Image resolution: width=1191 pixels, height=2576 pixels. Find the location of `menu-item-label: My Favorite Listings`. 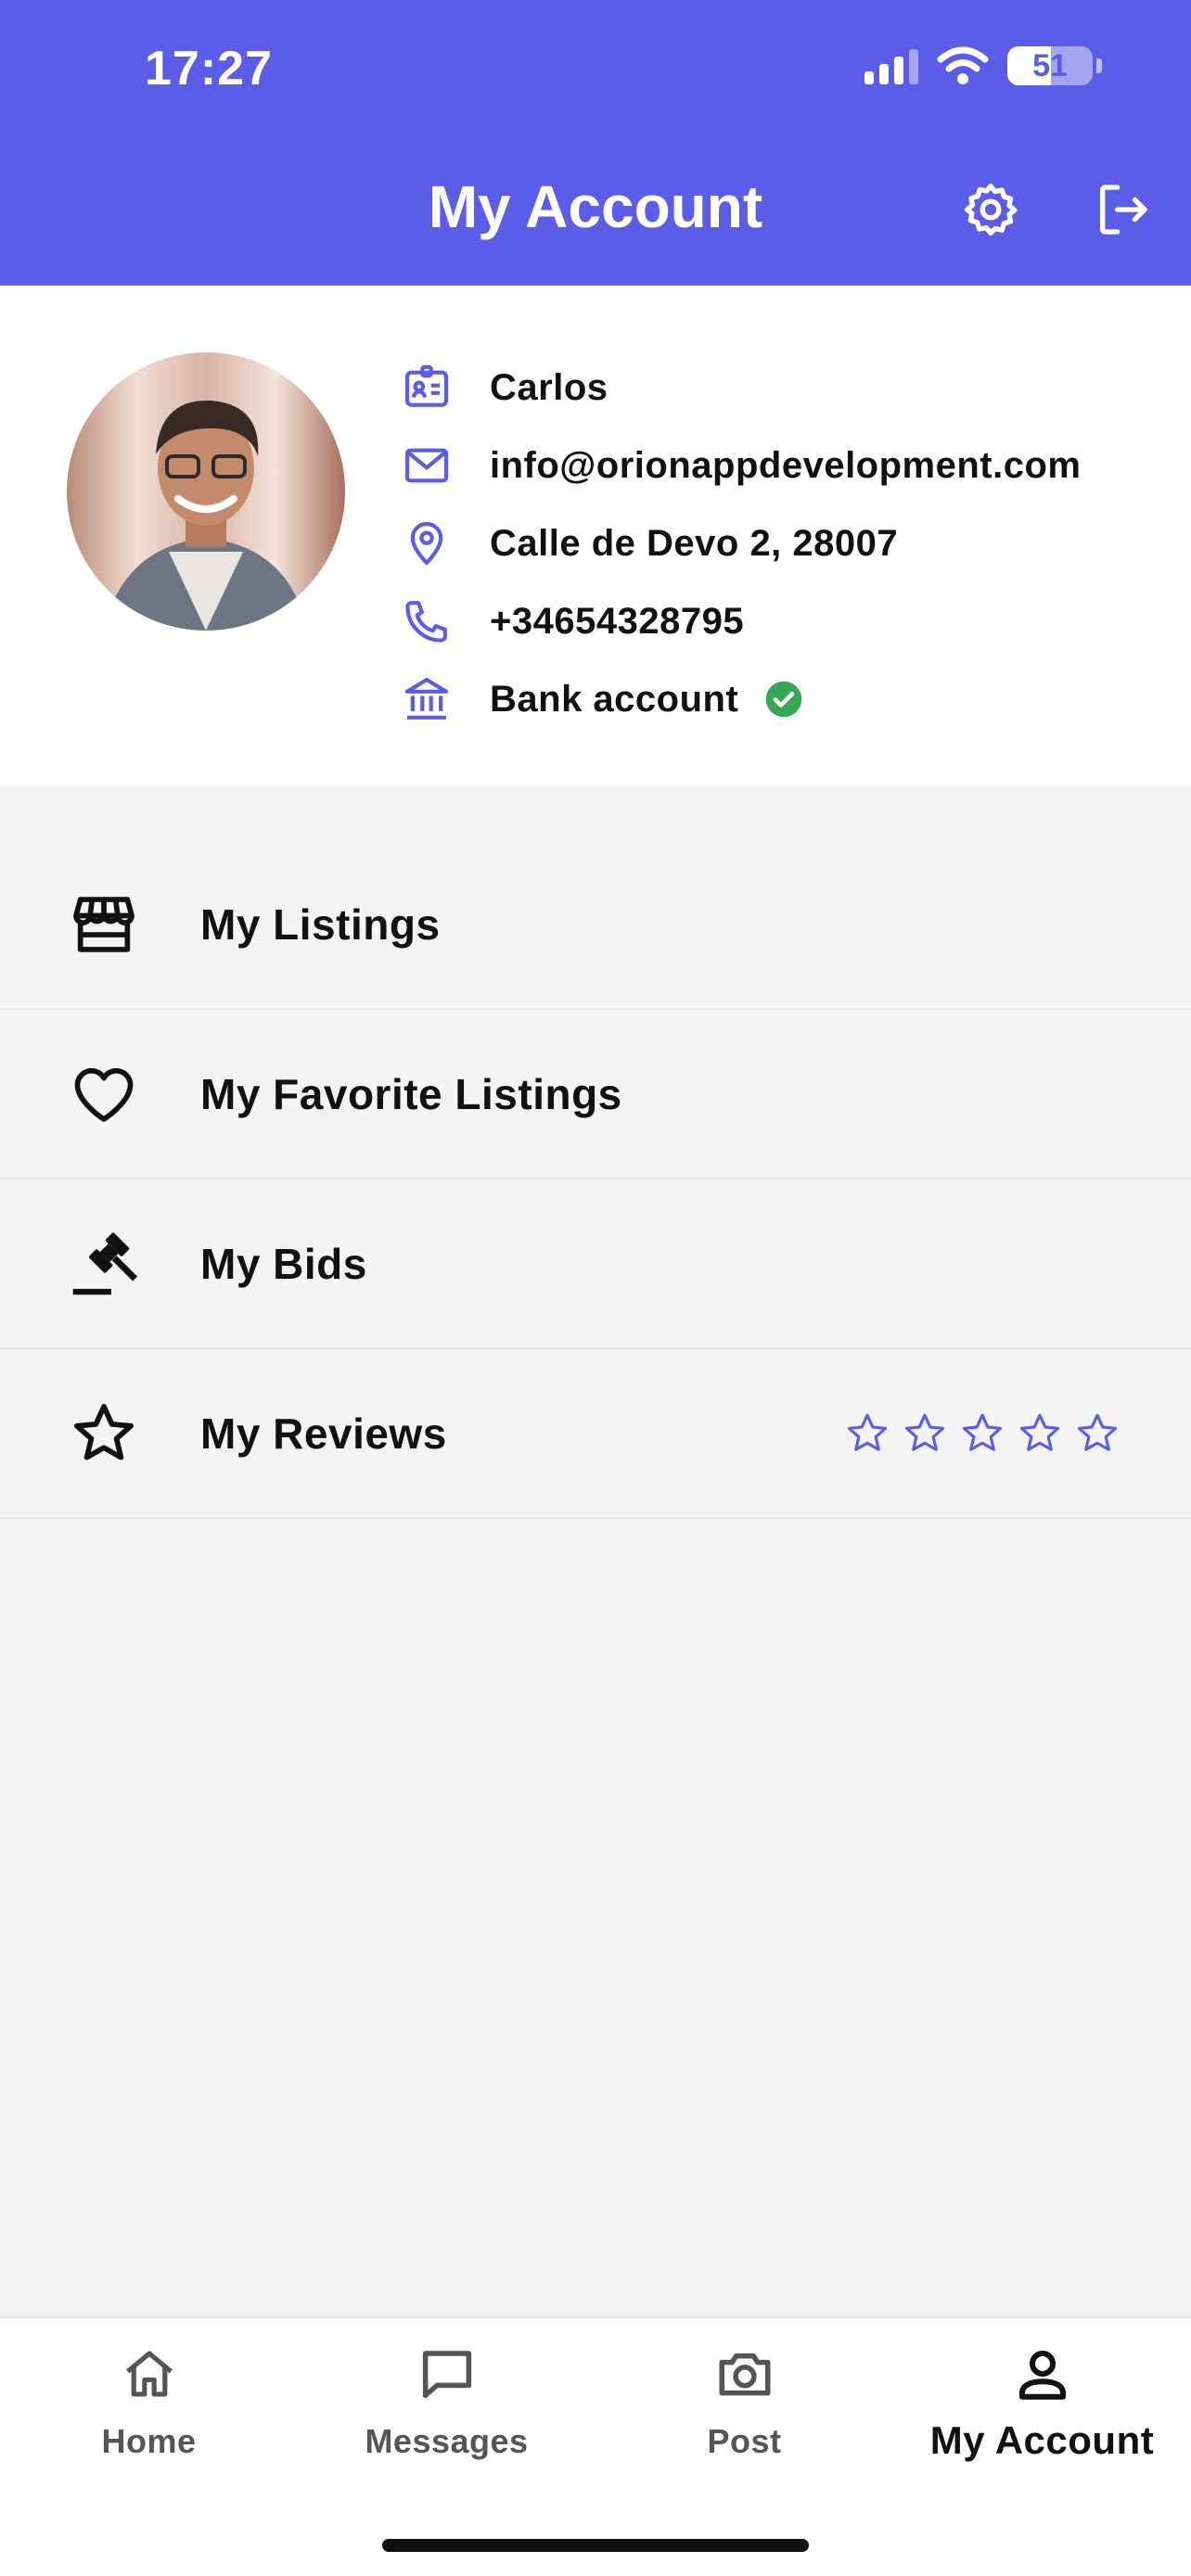

menu-item-label: My Favorite Listings is located at coordinates (411, 1093).